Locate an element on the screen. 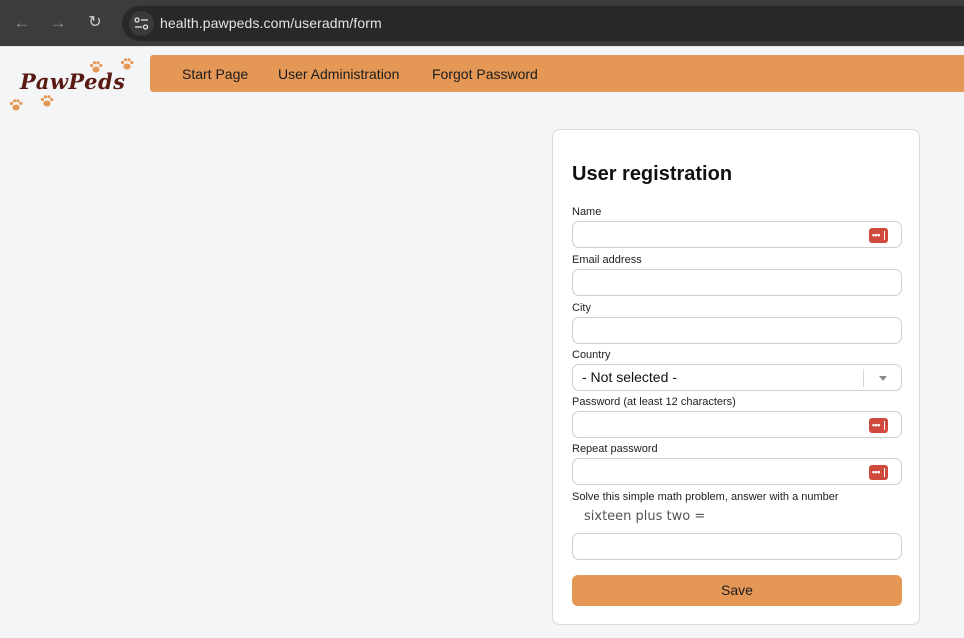 The image size is (964, 638). address-bar: health.pawpeds.com/useradm/form is located at coordinates (543, 23).